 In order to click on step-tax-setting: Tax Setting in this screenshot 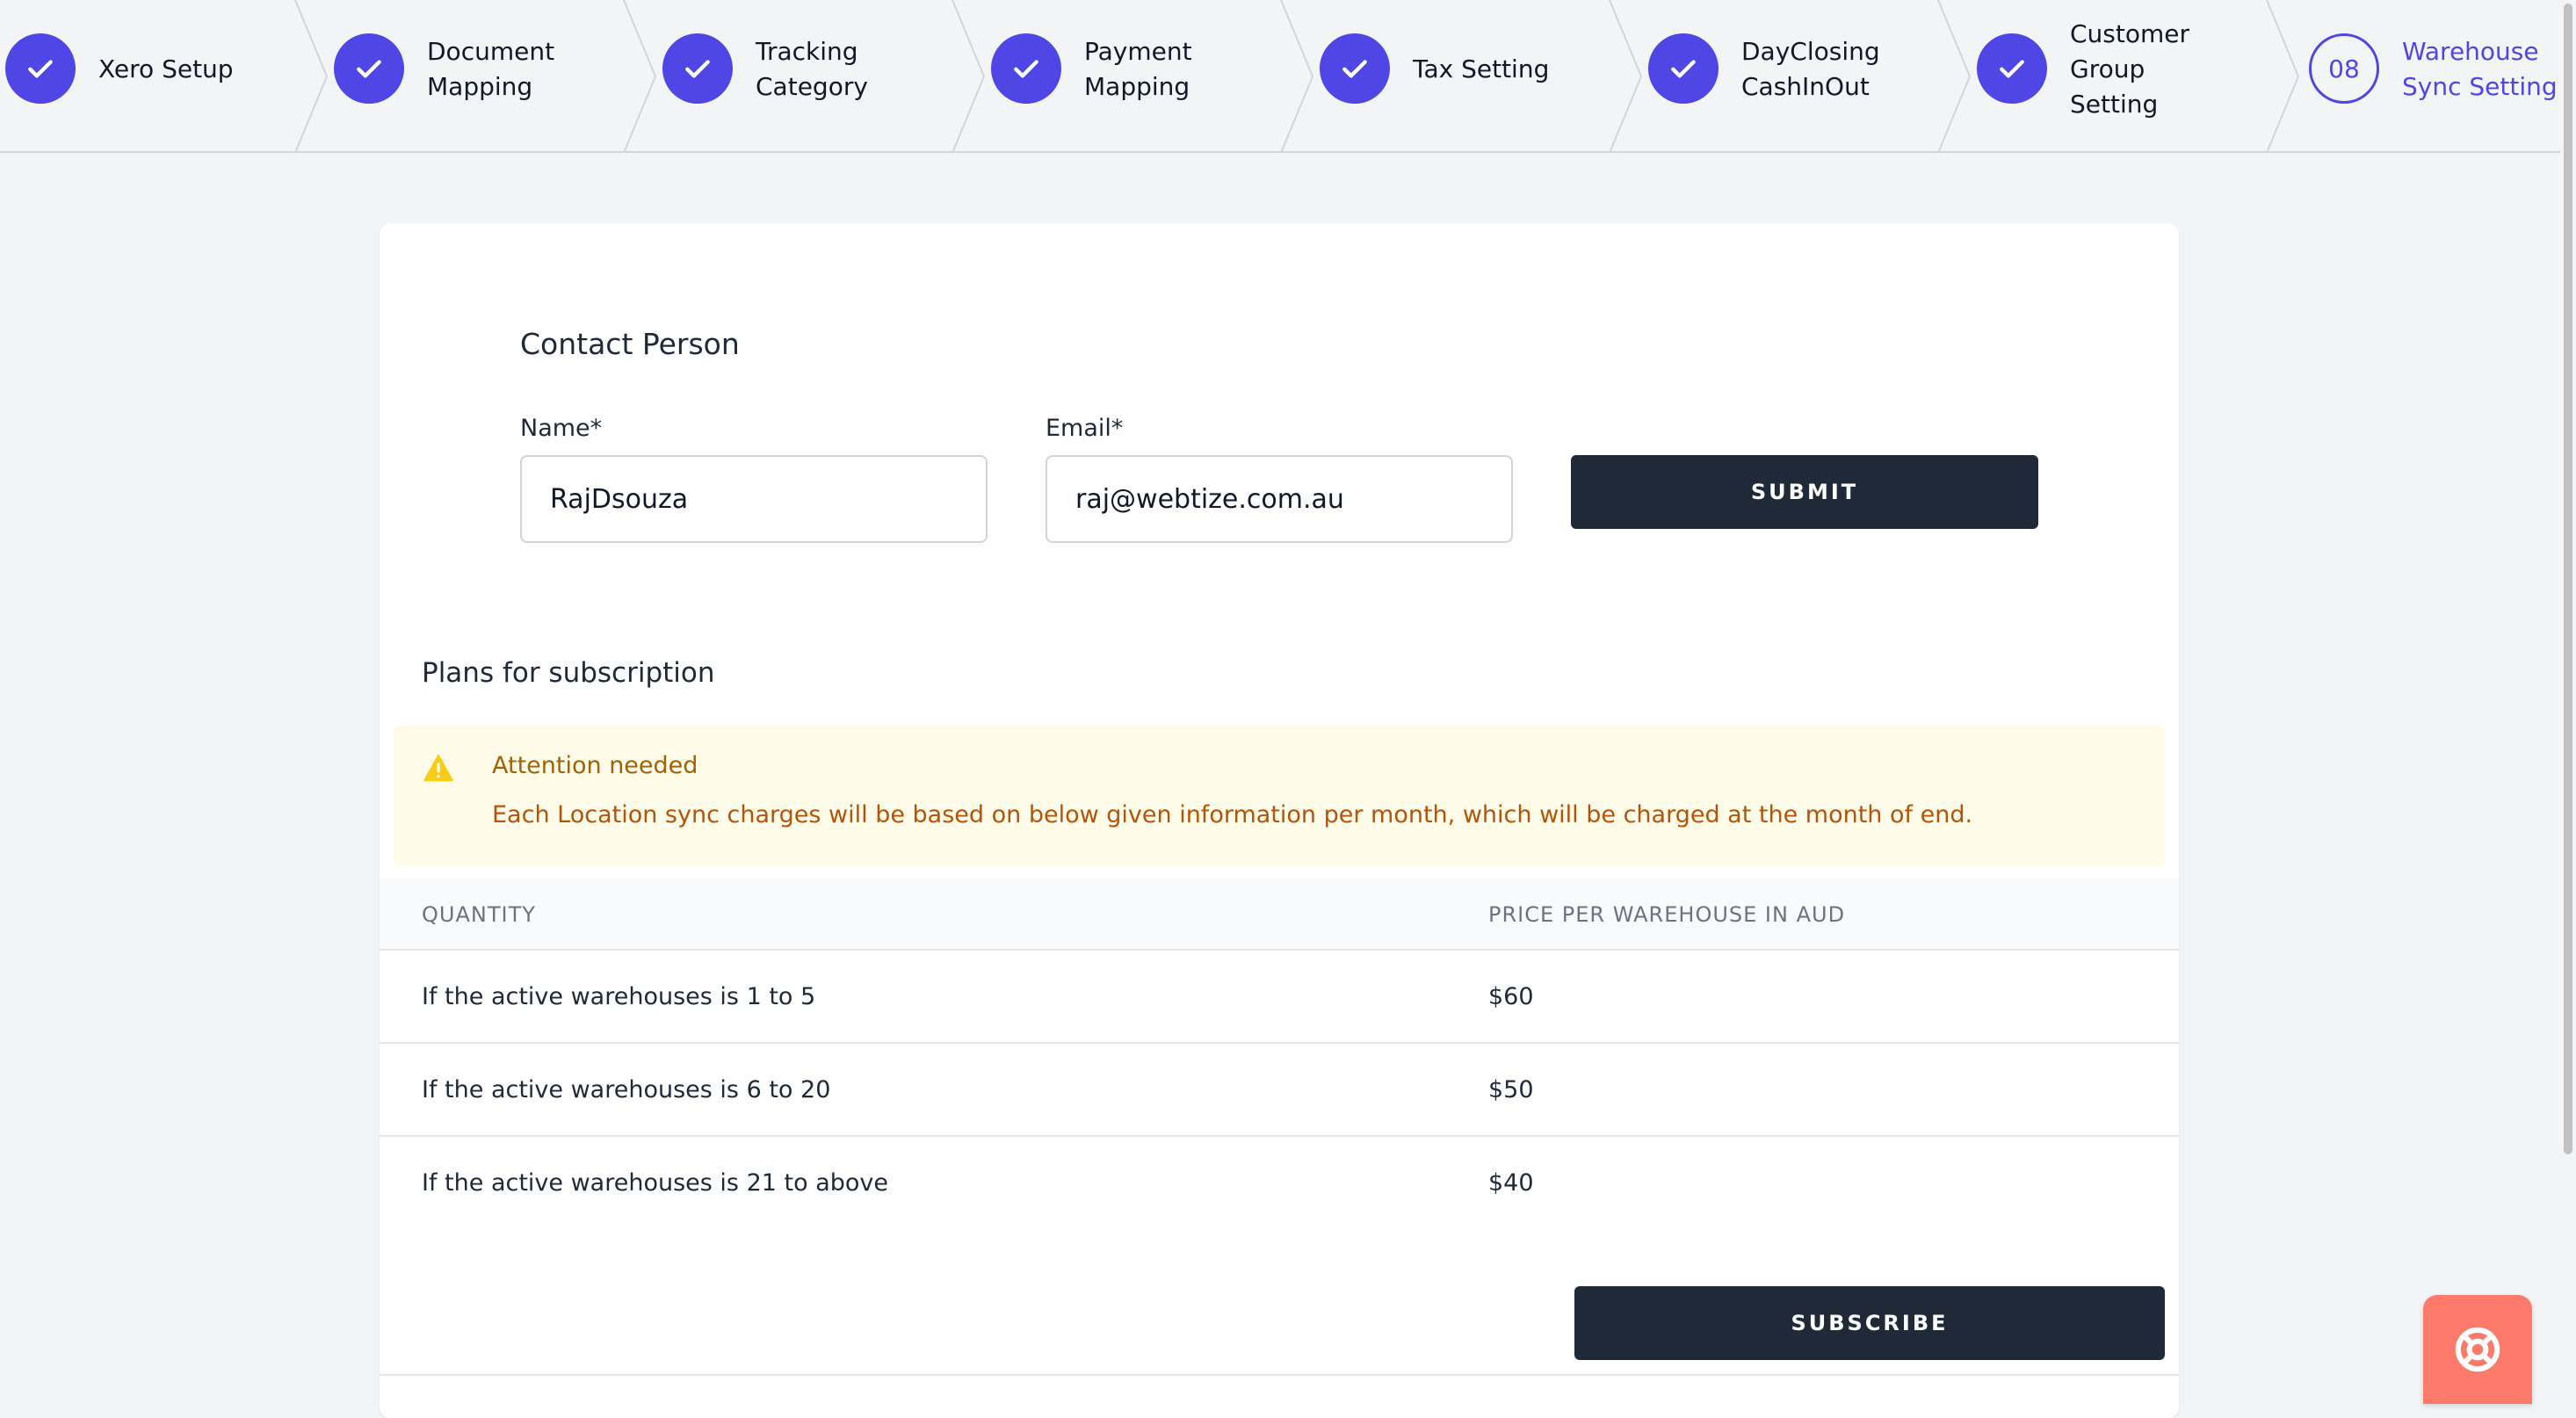, I will do `click(1478, 76)`.